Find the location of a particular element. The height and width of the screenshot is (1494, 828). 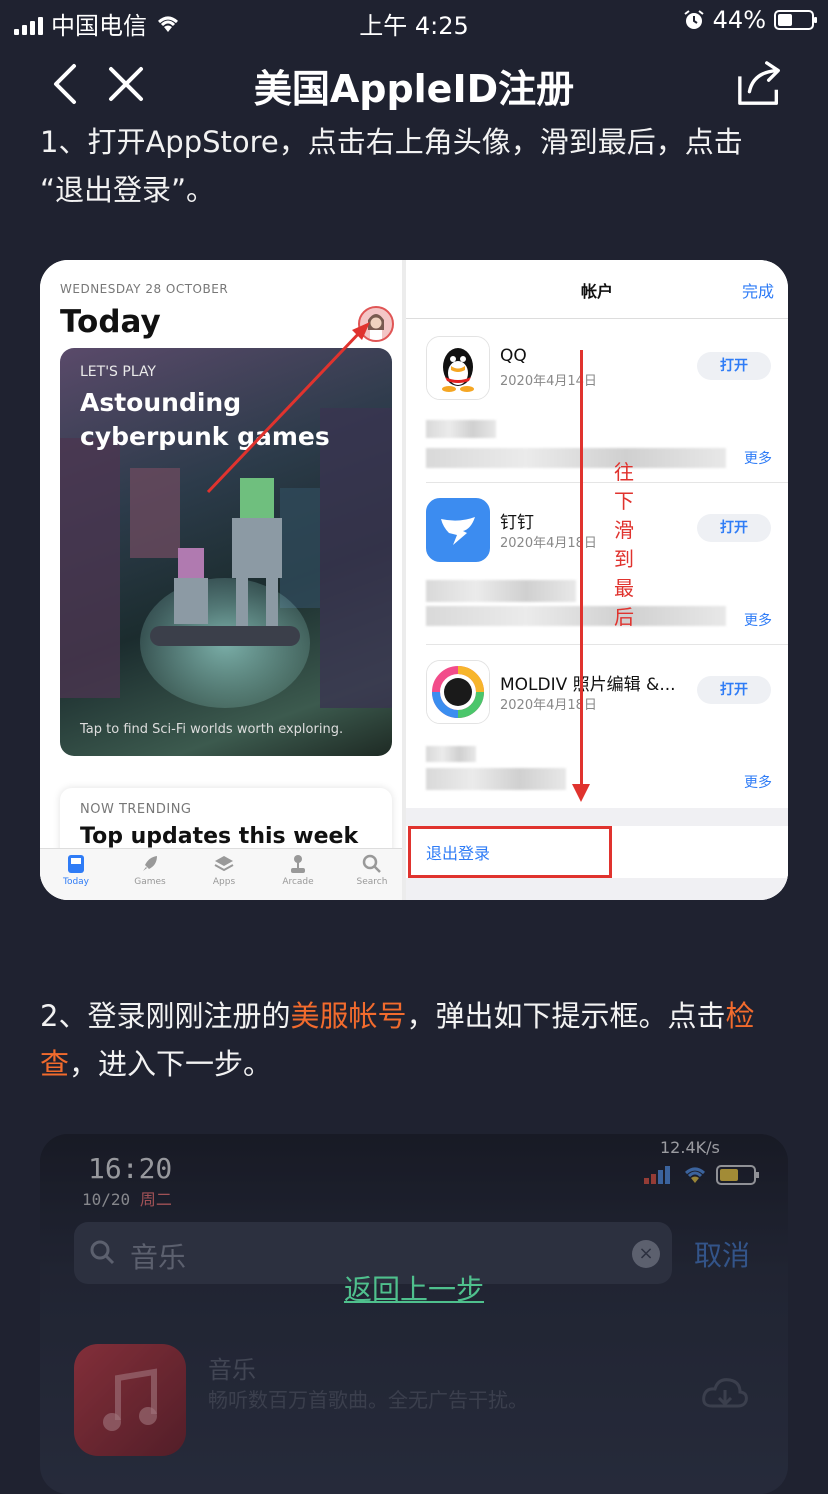

step2-text: 2、登录刚刚注册的美服帐号，弹出如下提示框。点击检 查，进入下一步。 is located at coordinates (414, 1040).